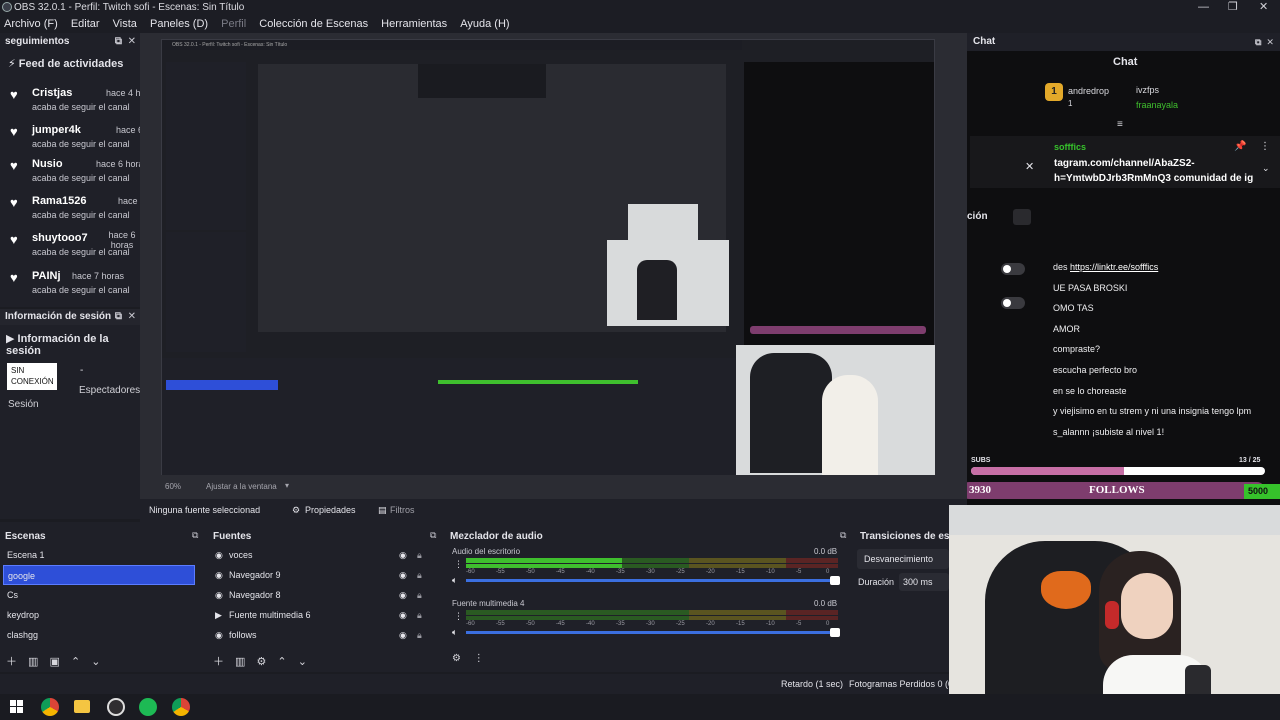  I want to click on chat-text: escucha perfecto bro, so click(1095, 370).